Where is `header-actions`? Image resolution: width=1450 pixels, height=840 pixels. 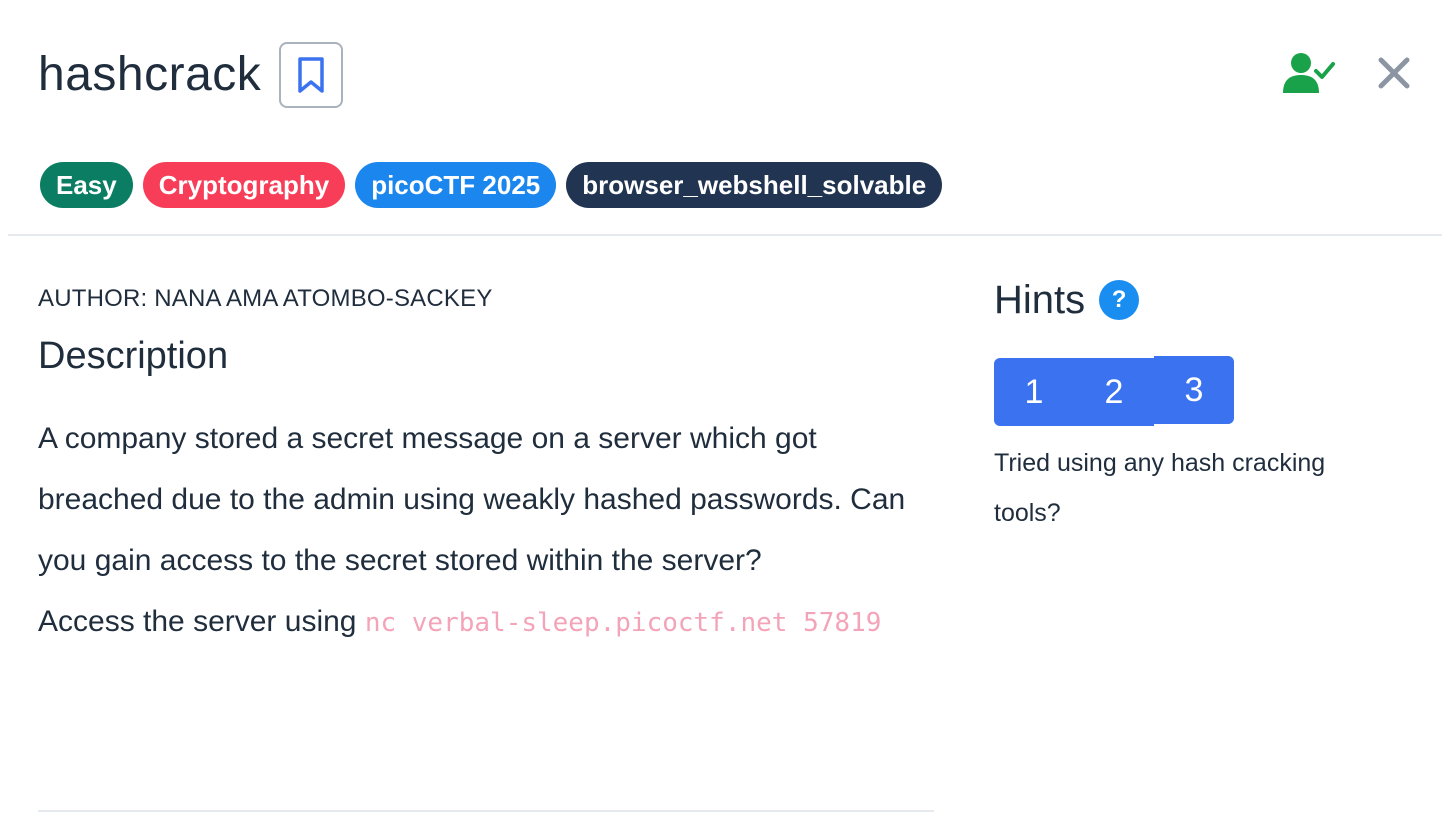
header-actions is located at coordinates (1348, 73).